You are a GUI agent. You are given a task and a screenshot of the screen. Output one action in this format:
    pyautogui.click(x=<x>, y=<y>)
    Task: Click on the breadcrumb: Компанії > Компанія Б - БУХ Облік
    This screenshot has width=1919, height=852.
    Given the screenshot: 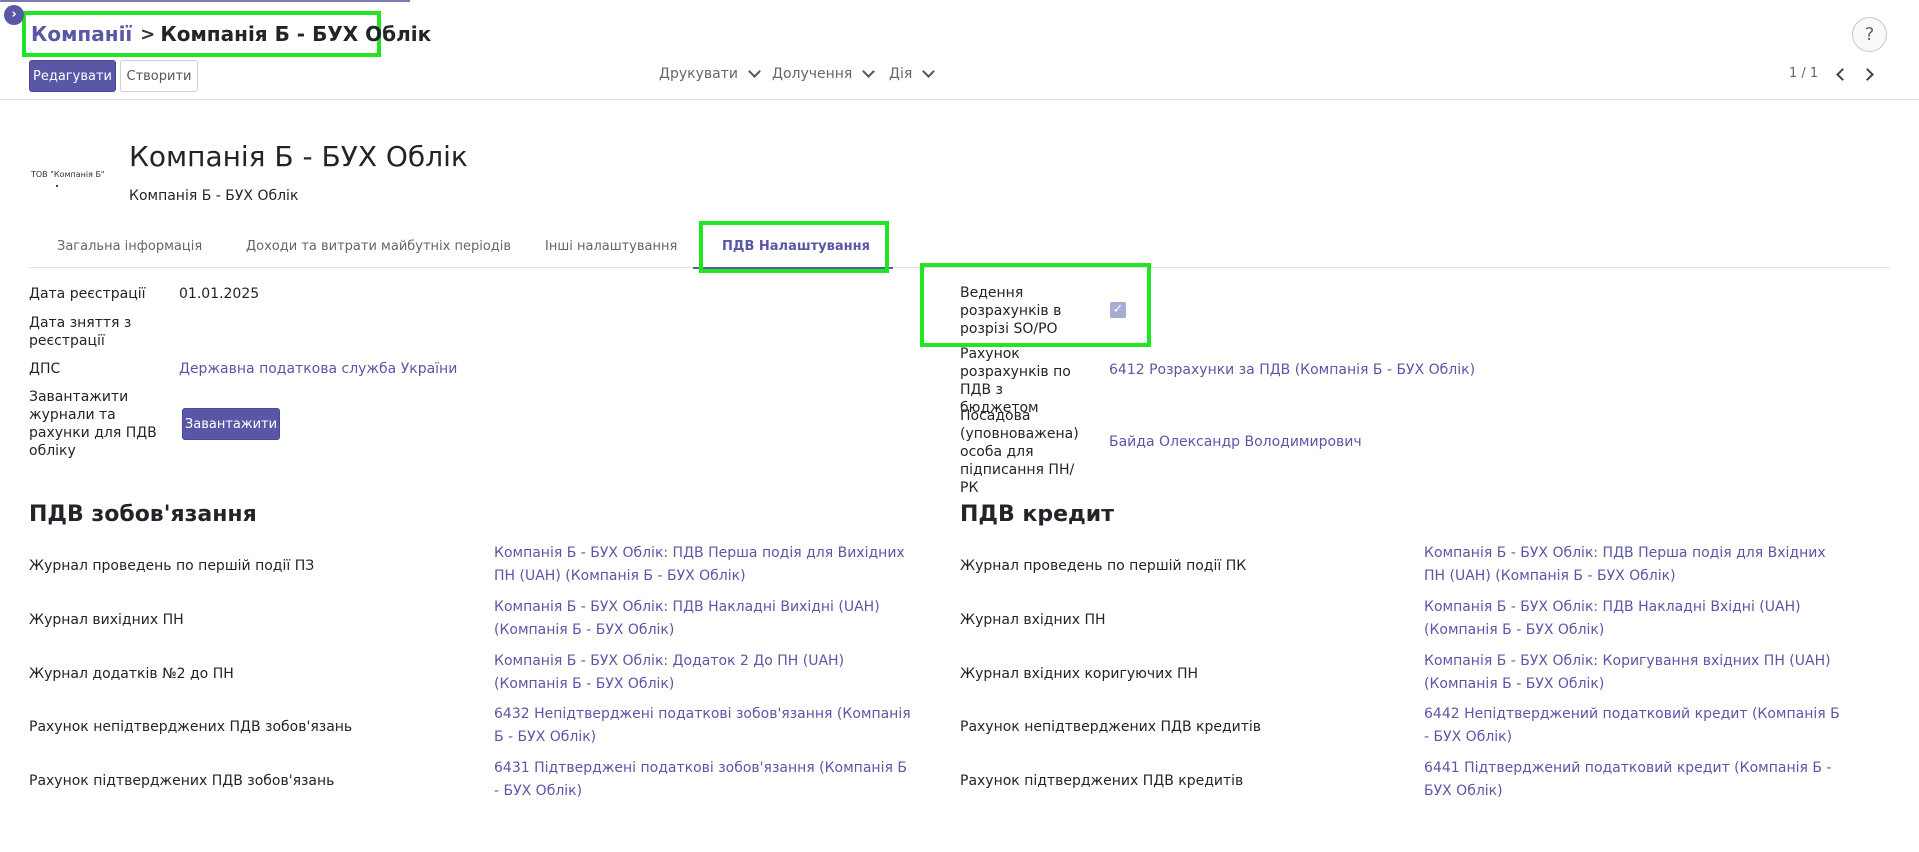 What is the action you would take?
    pyautogui.click(x=226, y=34)
    